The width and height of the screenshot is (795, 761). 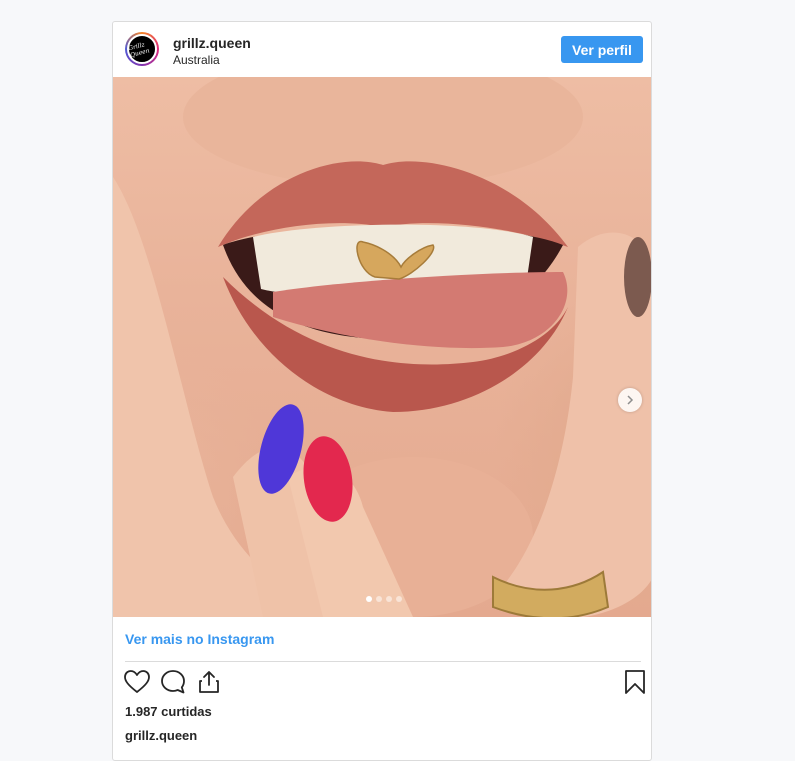 I want to click on view-profile-button: Ver perfil, so click(x=602, y=49).